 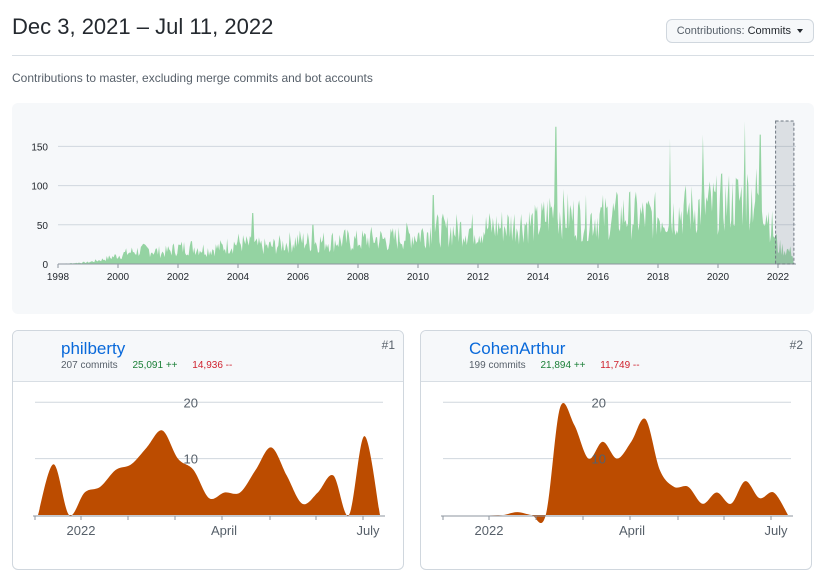 What do you see at coordinates (118, 277) in the screenshot?
I see `x-tick-label: 2000` at bounding box center [118, 277].